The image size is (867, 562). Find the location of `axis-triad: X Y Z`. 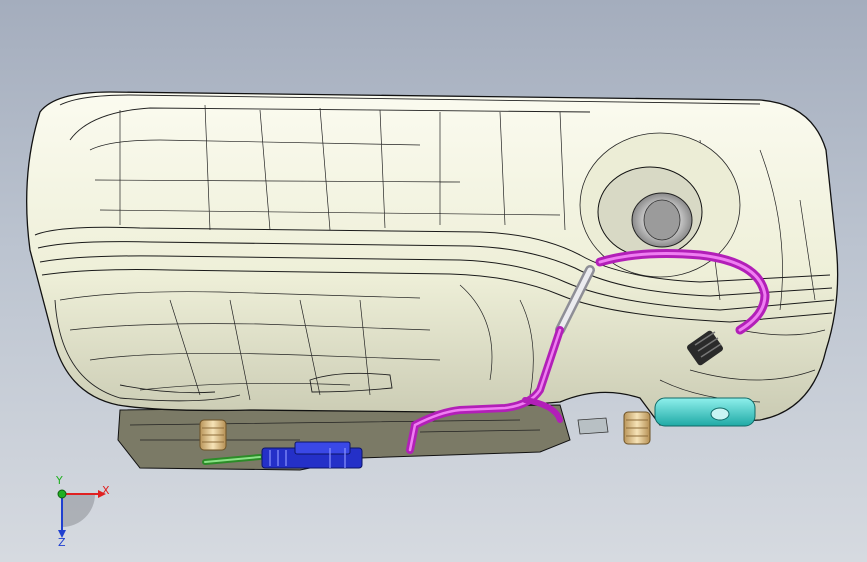

axis-triad: X Y Z is located at coordinates (85, 510).